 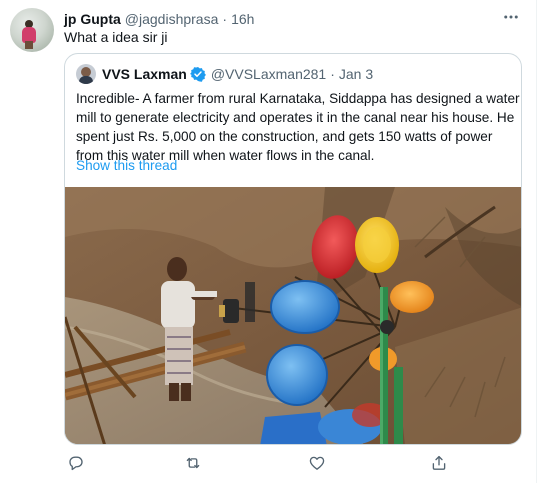 I want to click on quoted-user-handle: @VVSLaxman281, so click(x=268, y=74).